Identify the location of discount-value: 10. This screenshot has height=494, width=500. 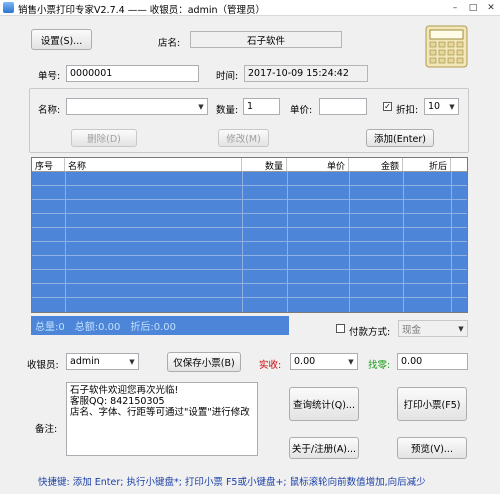
(434, 106).